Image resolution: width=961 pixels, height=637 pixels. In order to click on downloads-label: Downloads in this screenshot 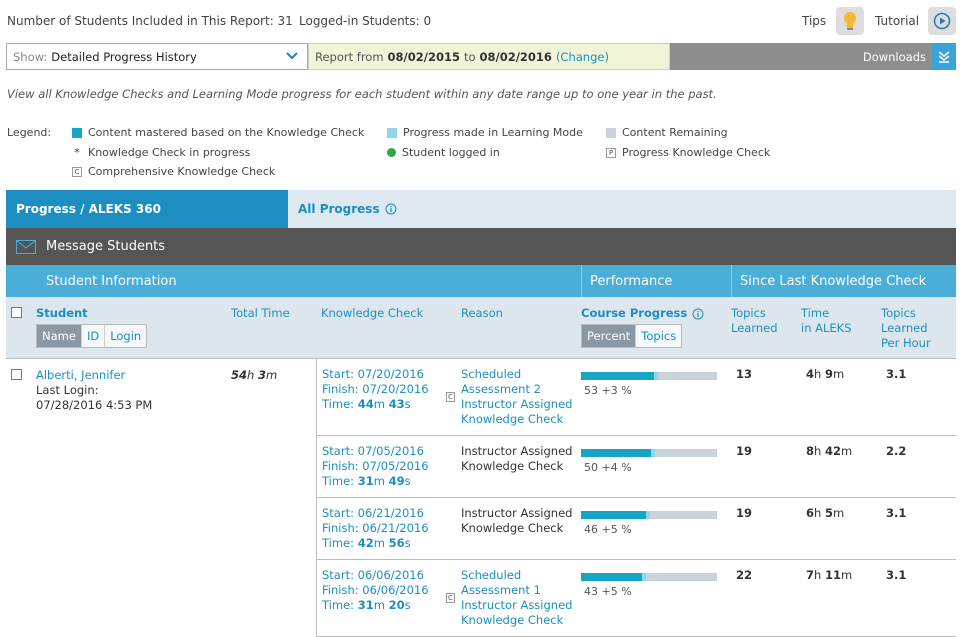, I will do `click(894, 56)`.